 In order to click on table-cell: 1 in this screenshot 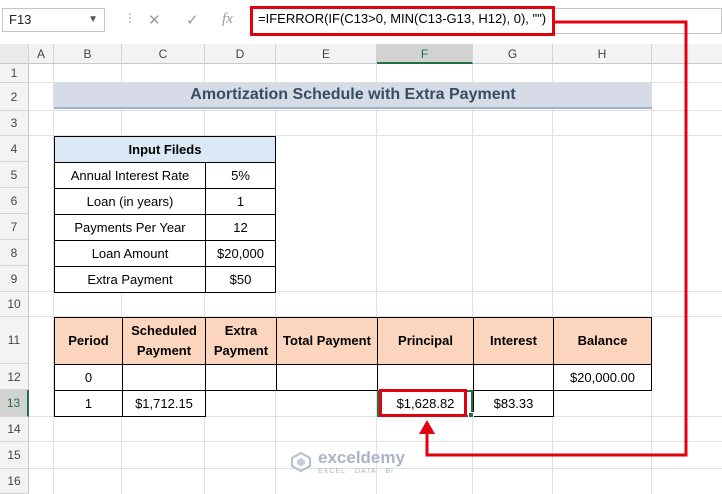, I will do `click(88, 403)`.